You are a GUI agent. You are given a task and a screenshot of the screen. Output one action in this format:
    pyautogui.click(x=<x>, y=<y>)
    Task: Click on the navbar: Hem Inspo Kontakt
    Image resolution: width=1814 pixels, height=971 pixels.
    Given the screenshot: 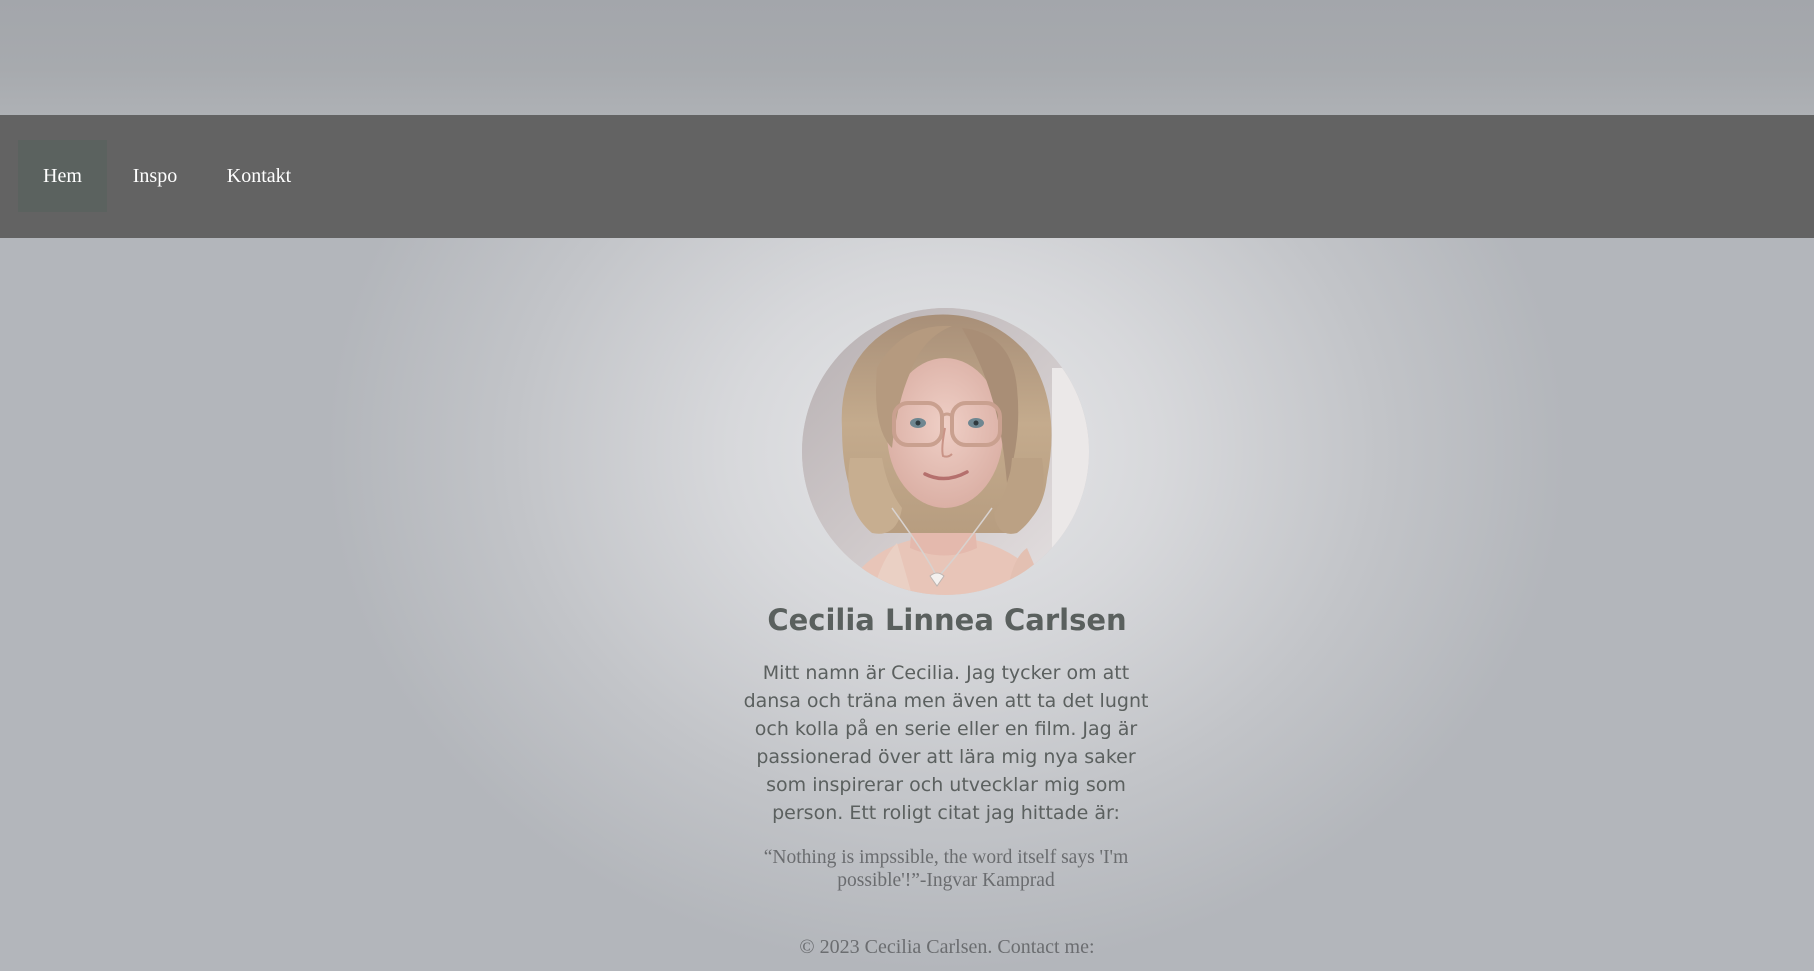 What is the action you would take?
    pyautogui.click(x=907, y=176)
    